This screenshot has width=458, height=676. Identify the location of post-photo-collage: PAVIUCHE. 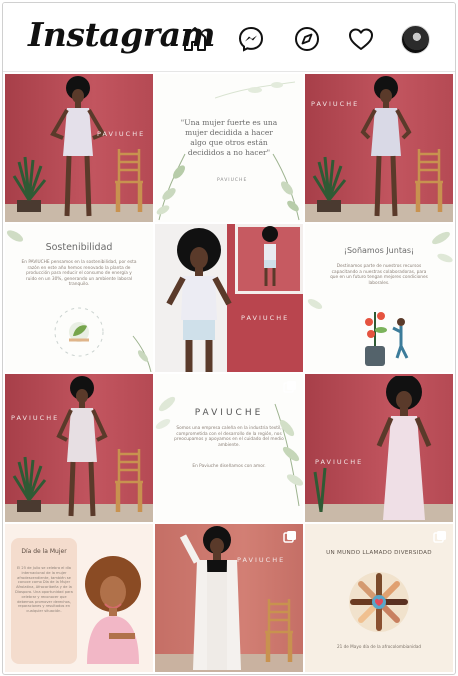
(229, 298).